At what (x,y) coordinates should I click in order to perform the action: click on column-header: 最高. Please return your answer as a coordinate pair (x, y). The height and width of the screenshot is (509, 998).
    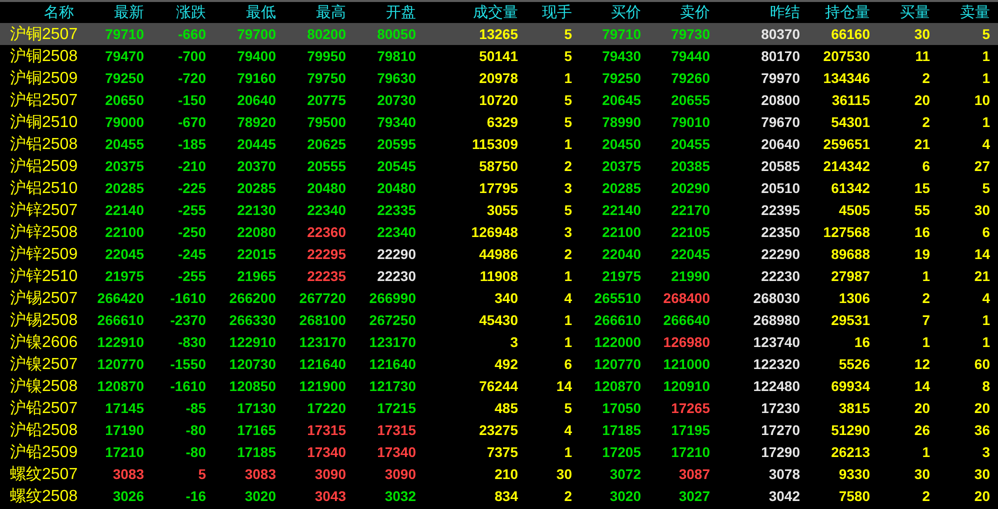
    Looking at the image, I should click on (331, 12).